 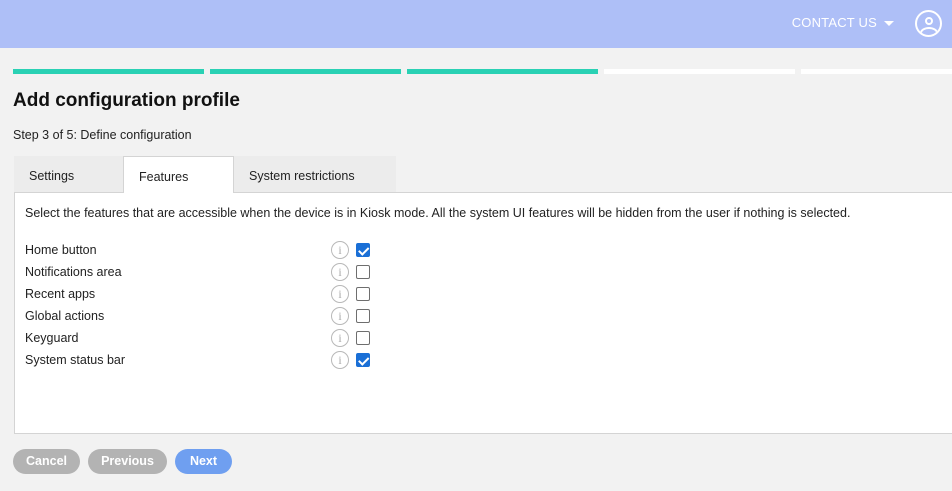 What do you see at coordinates (363, 250) in the screenshot?
I see `home-button-checkbox` at bounding box center [363, 250].